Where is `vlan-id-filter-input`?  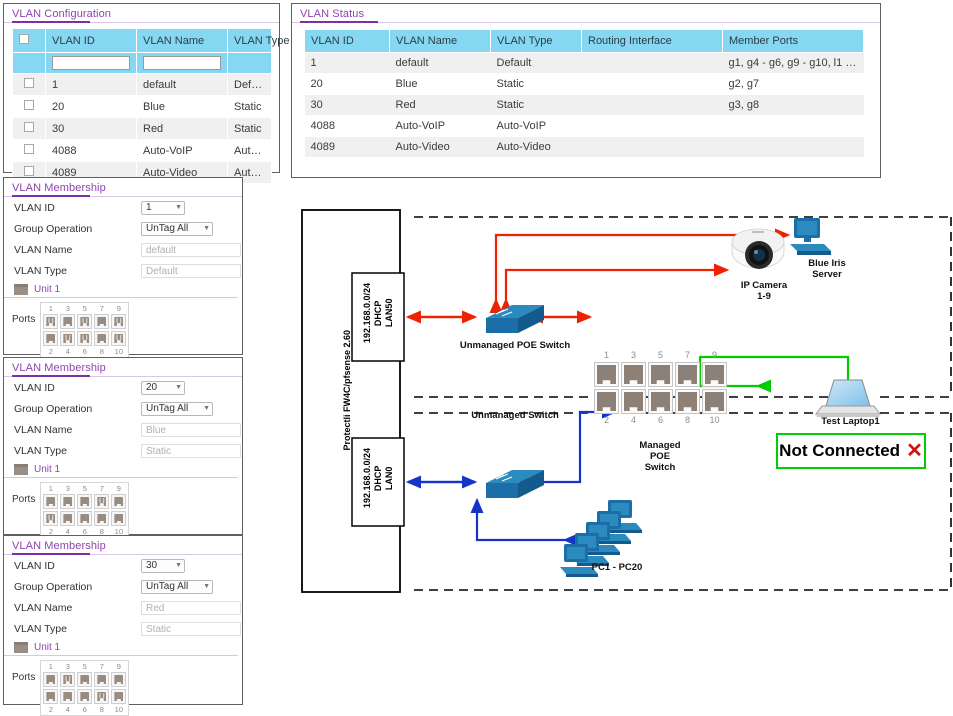 vlan-id-filter-input is located at coordinates (91, 63).